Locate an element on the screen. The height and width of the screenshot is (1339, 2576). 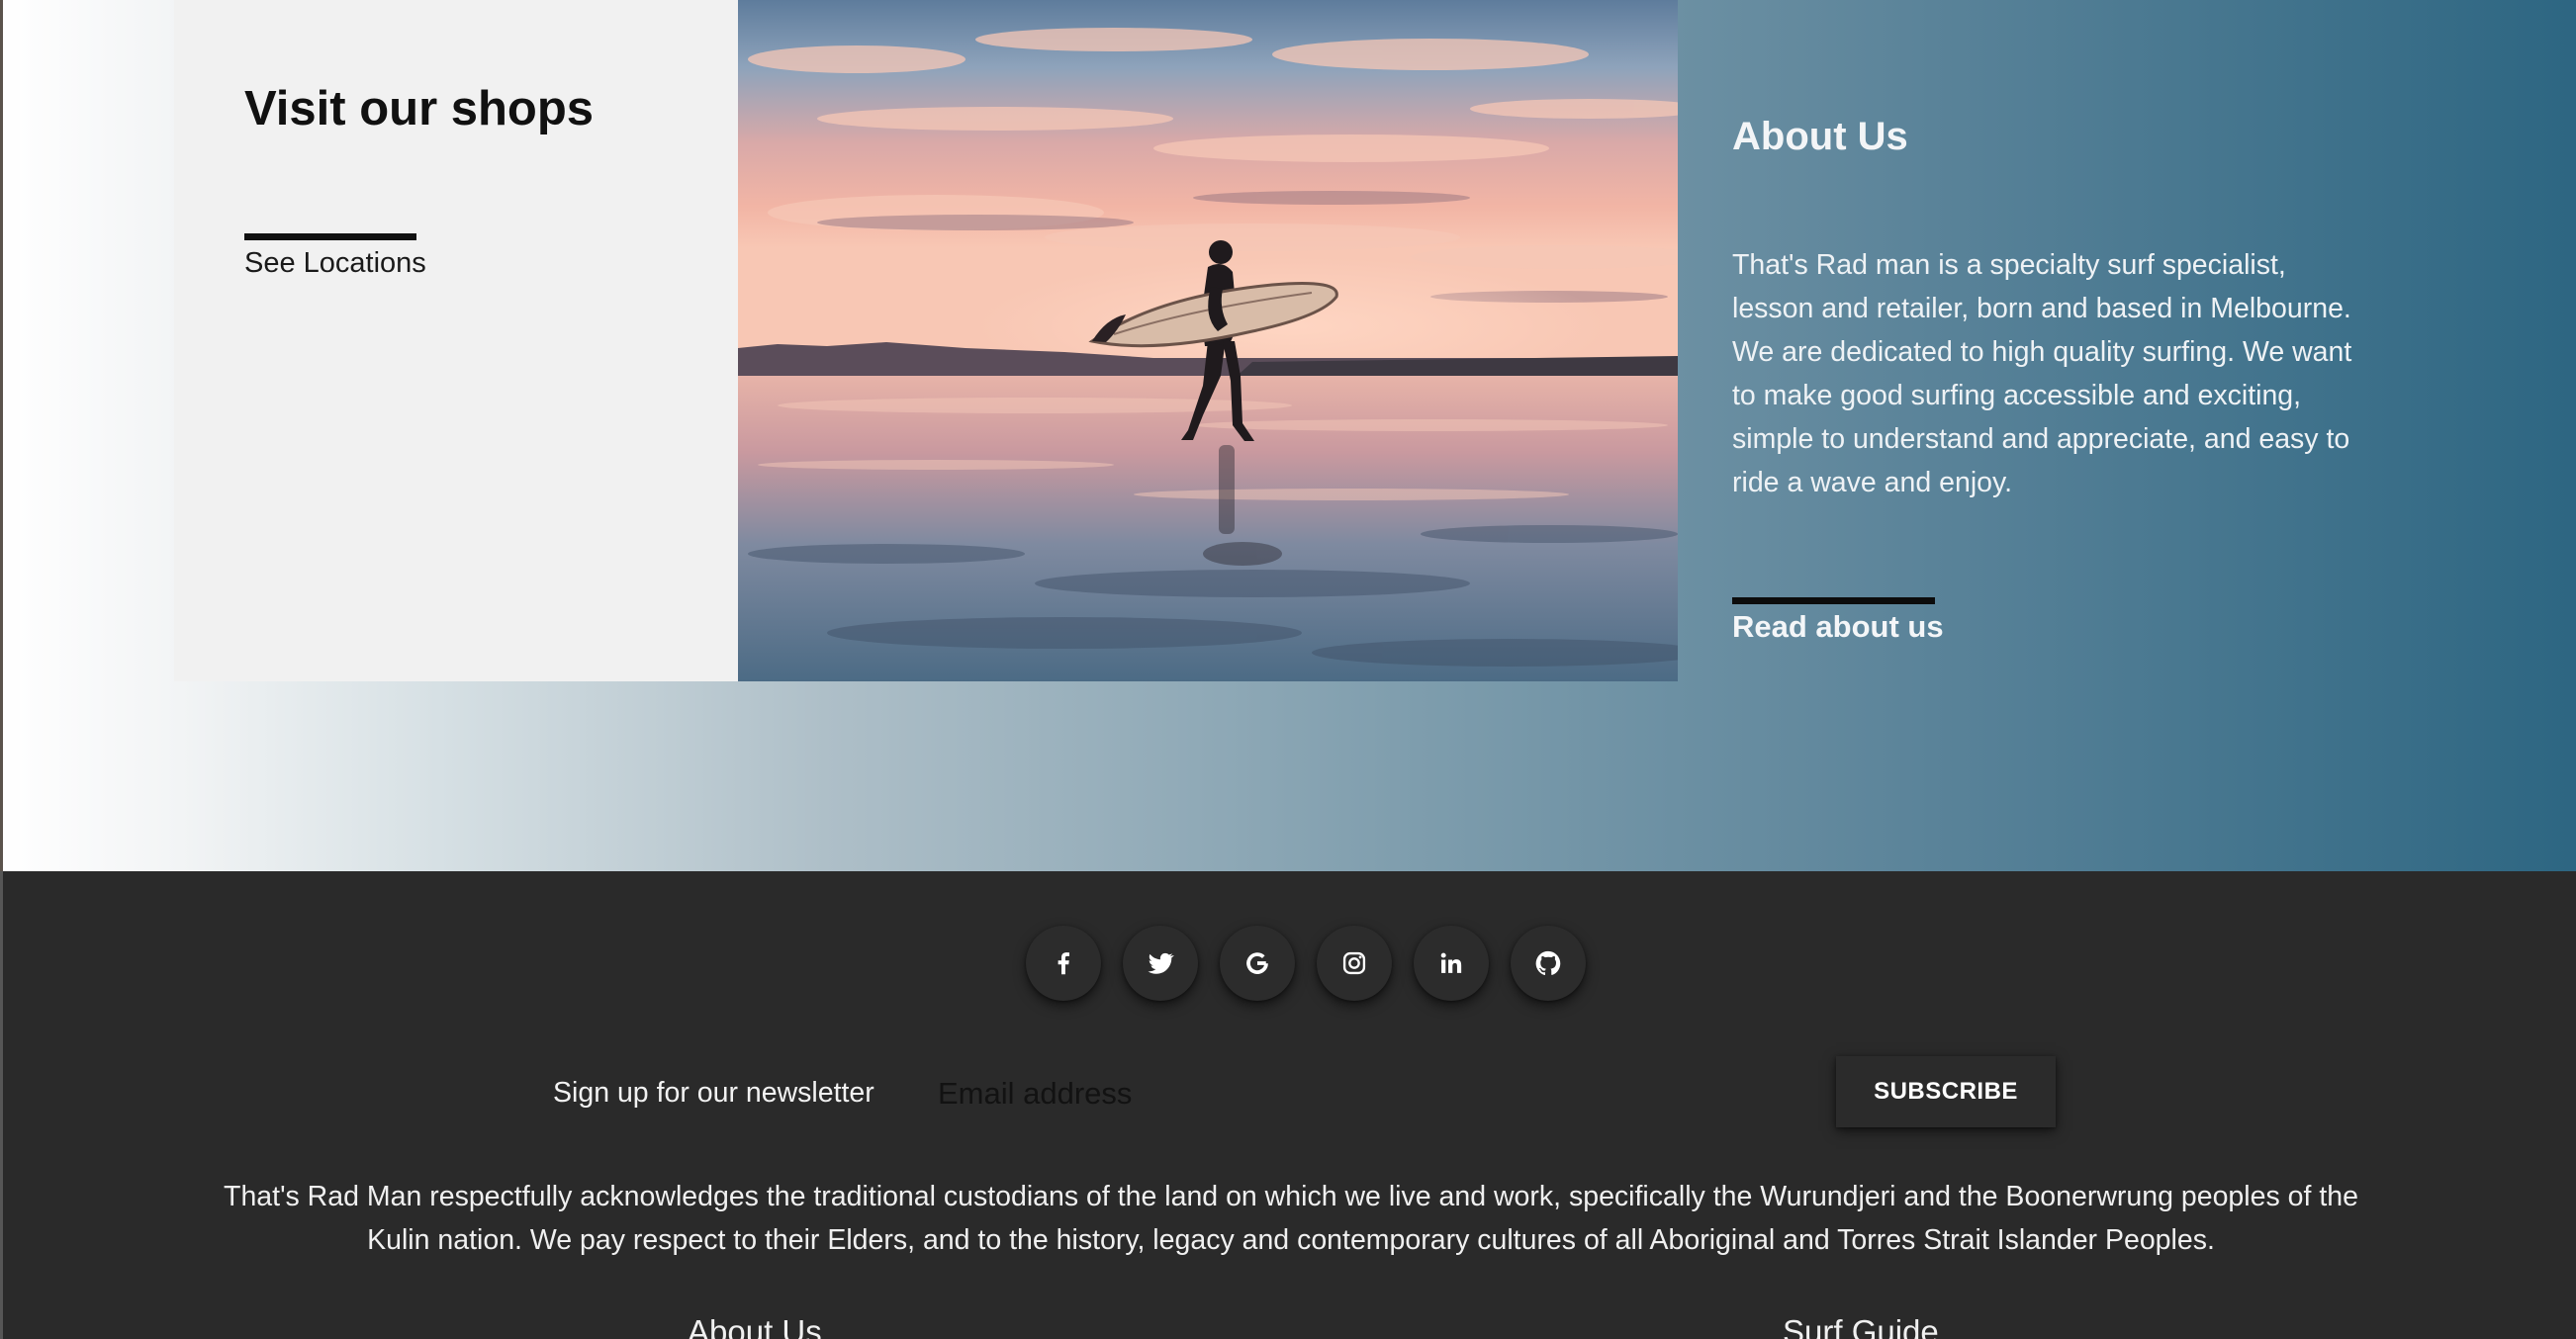
twitter-button is located at coordinates (1161, 963).